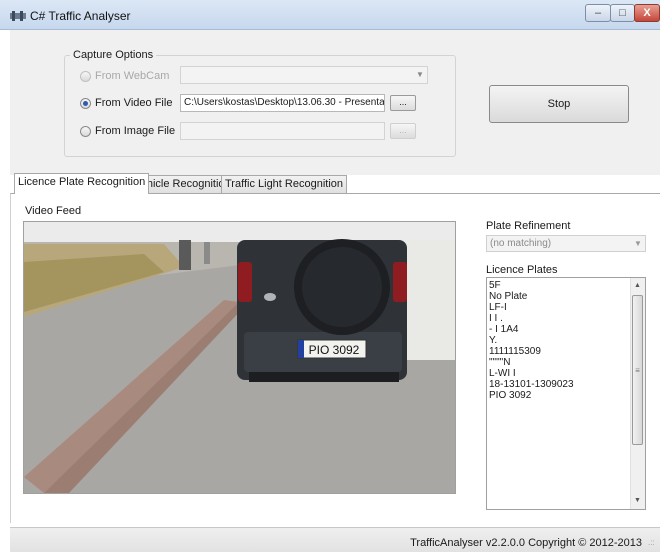  I want to click on scroll-down-icon: ▼, so click(637, 501).